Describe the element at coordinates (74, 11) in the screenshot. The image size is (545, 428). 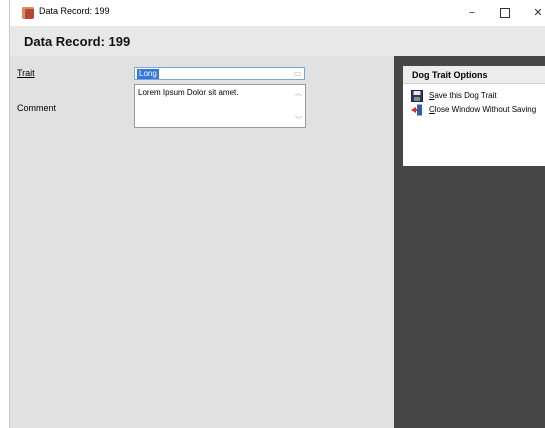
I see `window-title: Data Record: 199` at that location.